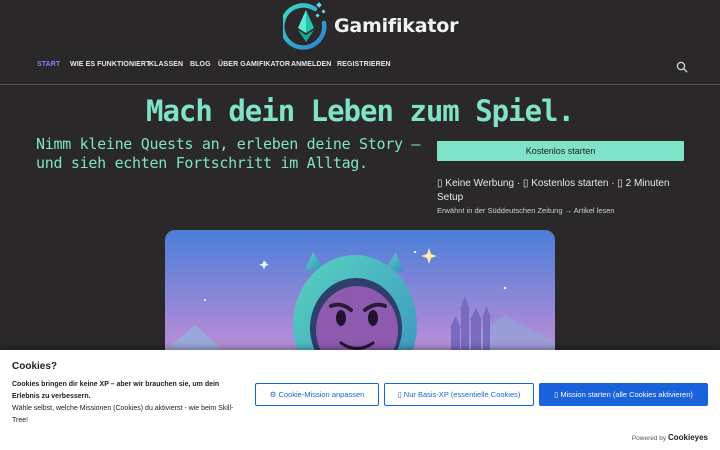  I want to click on nav-registrieren: REGISTRIEREN, so click(364, 64).